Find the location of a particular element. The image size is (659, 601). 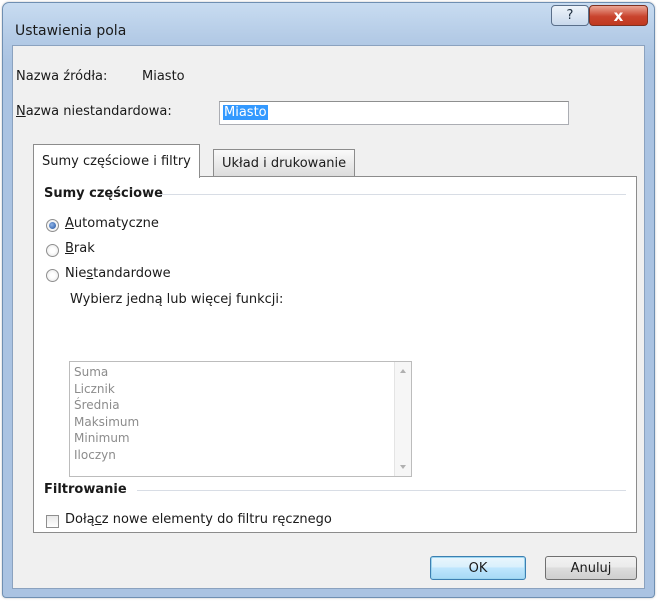

list-item: Licznik is located at coordinates (106, 389).